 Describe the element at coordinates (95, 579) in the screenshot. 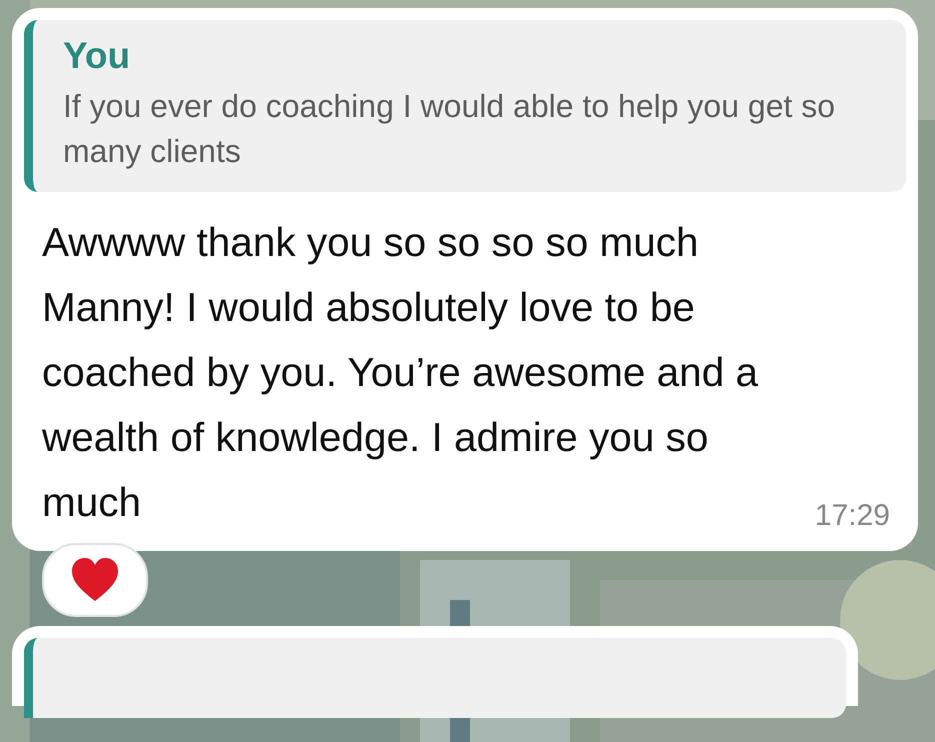

I see `heart-icon` at that location.